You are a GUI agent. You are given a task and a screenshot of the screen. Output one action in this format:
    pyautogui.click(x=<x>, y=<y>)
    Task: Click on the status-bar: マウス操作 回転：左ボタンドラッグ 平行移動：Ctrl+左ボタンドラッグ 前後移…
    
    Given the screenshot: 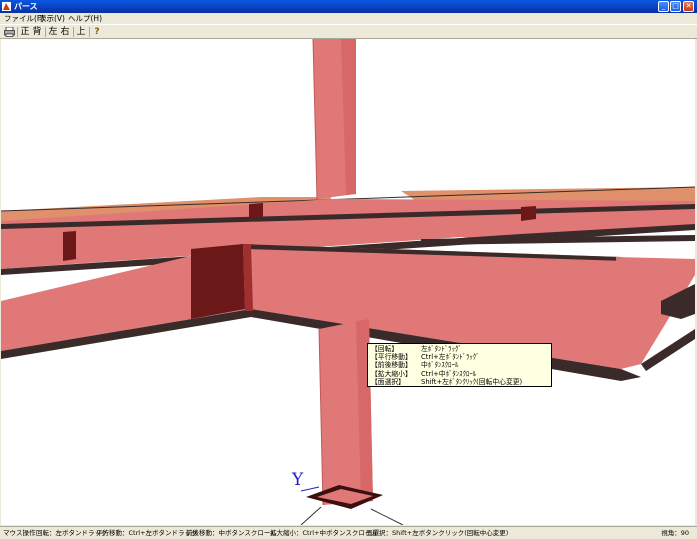 What is the action you would take?
    pyautogui.click(x=348, y=532)
    